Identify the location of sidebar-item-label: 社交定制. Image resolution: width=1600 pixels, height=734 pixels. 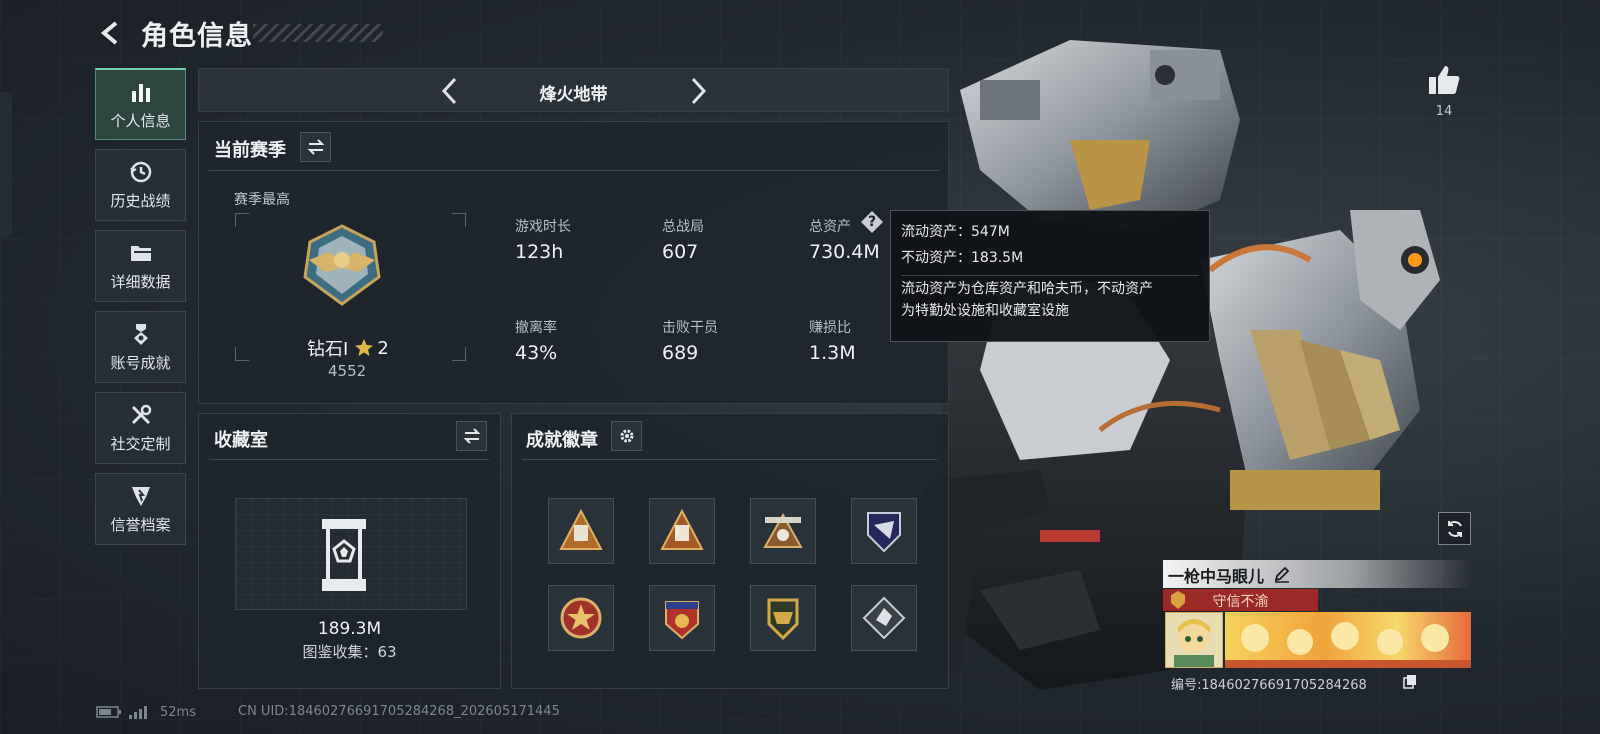
(140, 444).